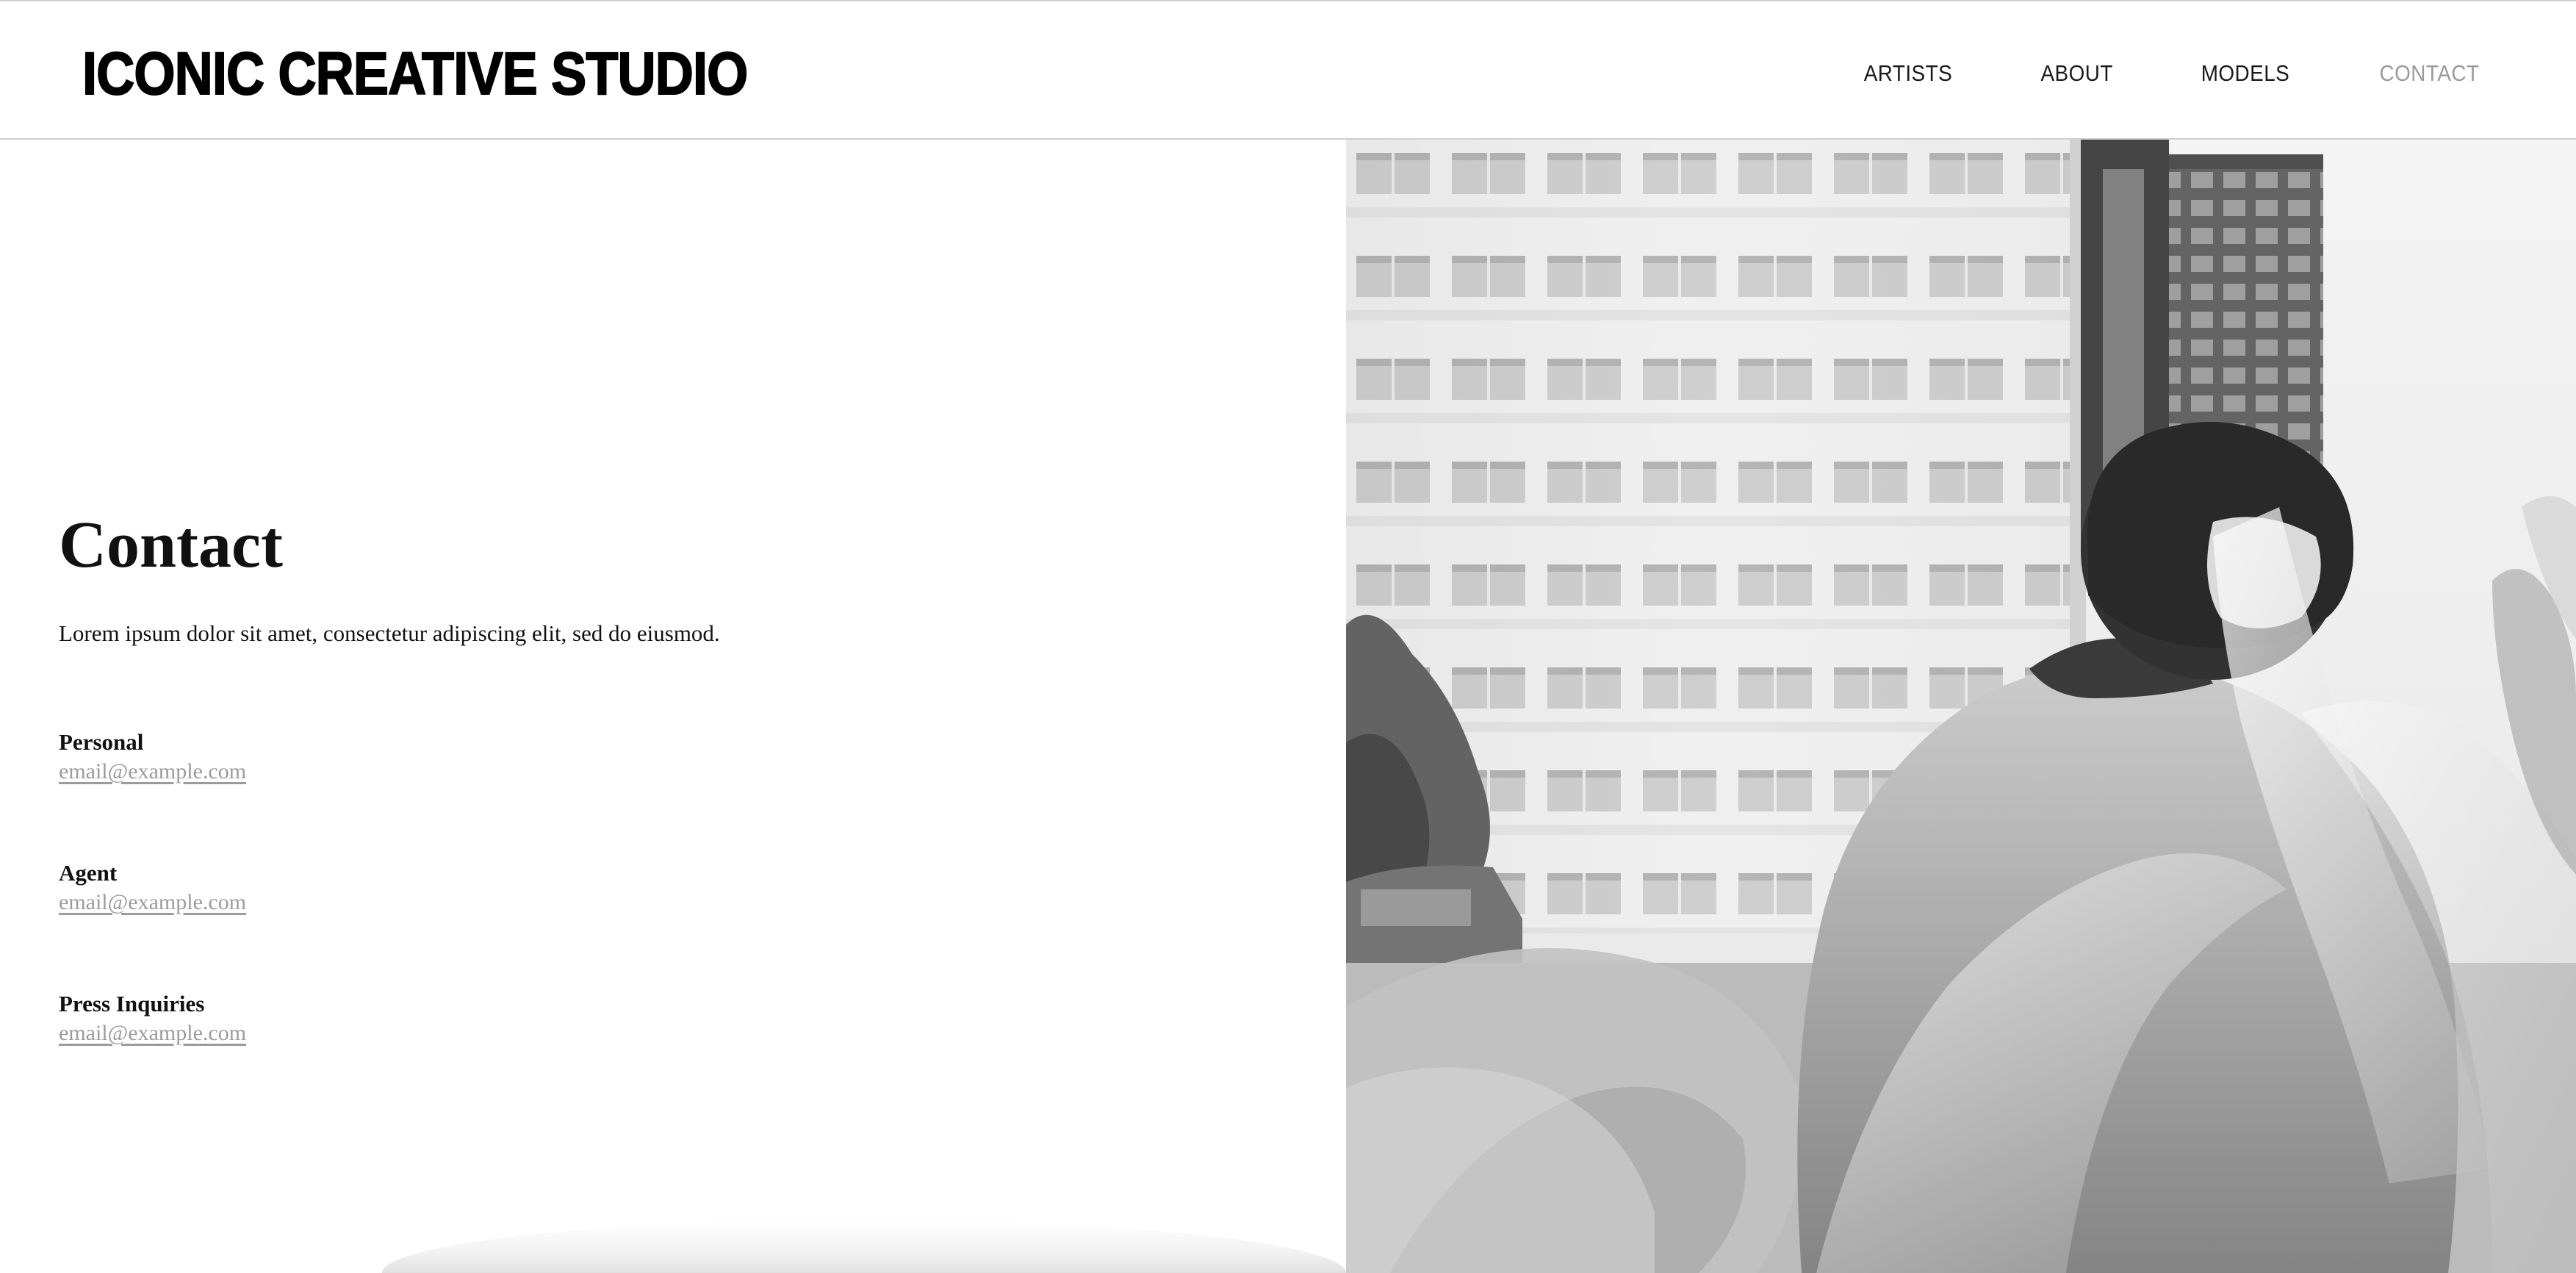  What do you see at coordinates (1908, 73) in the screenshot?
I see `nav-artists: ARTISTS` at bounding box center [1908, 73].